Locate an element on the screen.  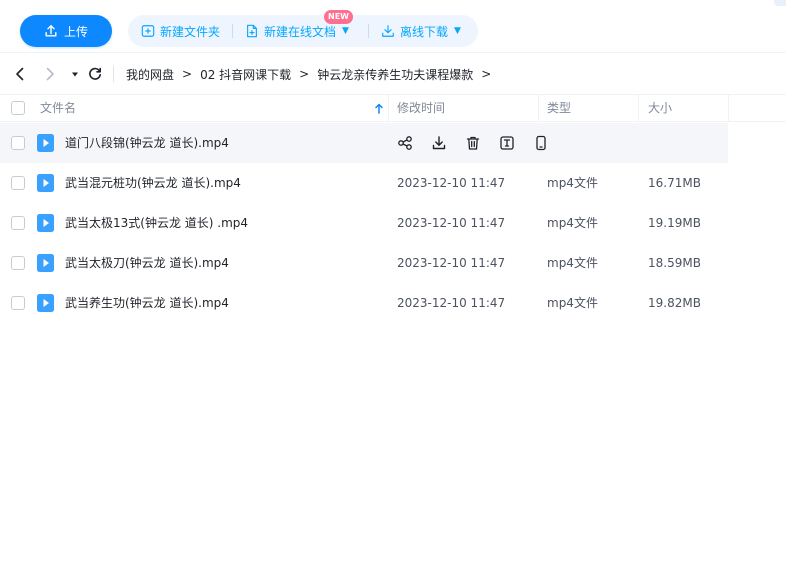
new-folder-icon is located at coordinates (148, 31).